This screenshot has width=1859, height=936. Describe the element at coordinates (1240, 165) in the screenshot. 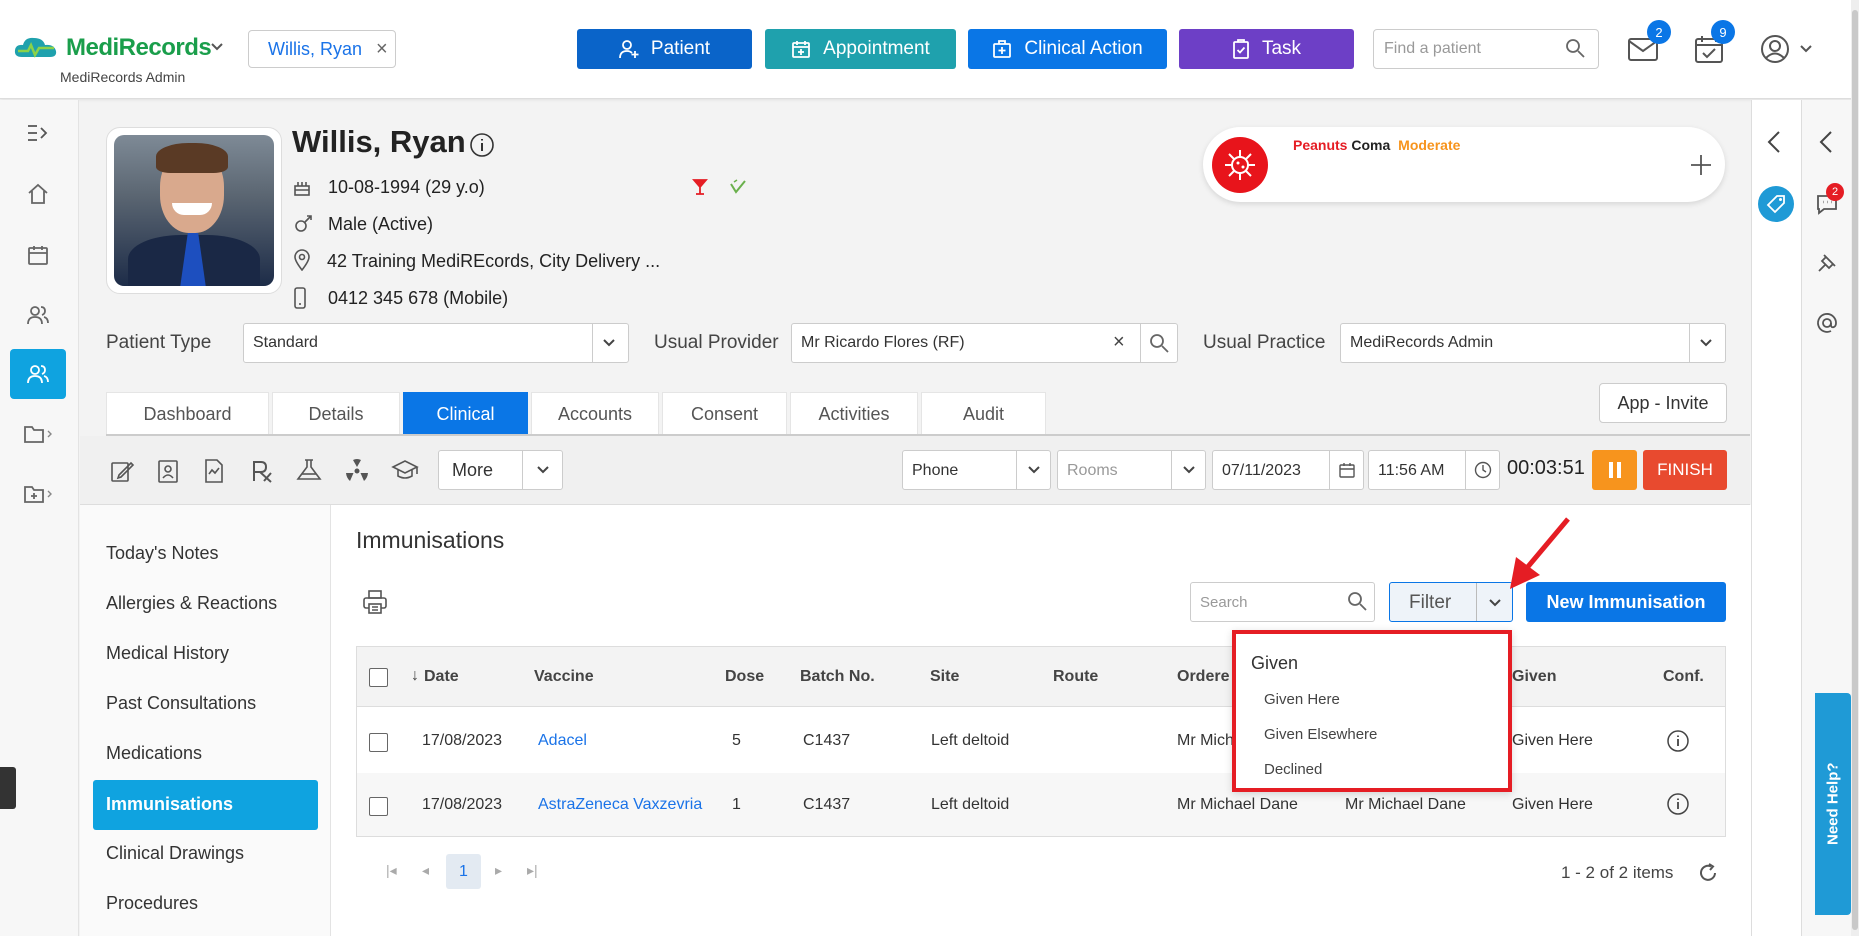

I see `virus-icon` at that location.